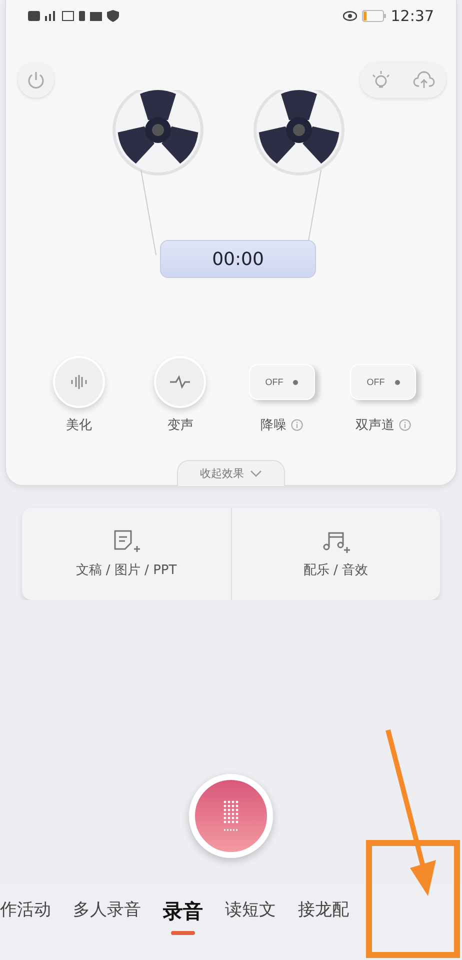 The width and height of the screenshot is (462, 960). I want to click on document-plus-icon, so click(126, 542).